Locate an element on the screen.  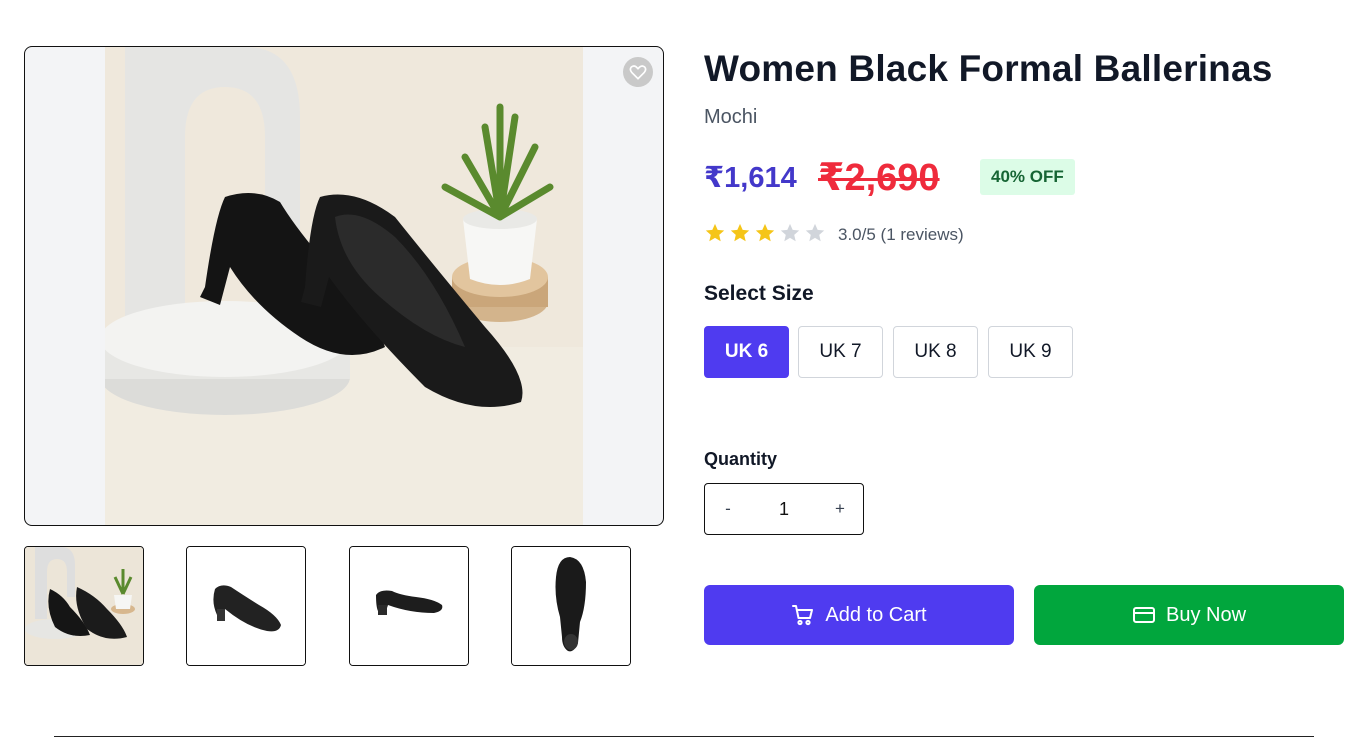
wishlist-button is located at coordinates (638, 72).